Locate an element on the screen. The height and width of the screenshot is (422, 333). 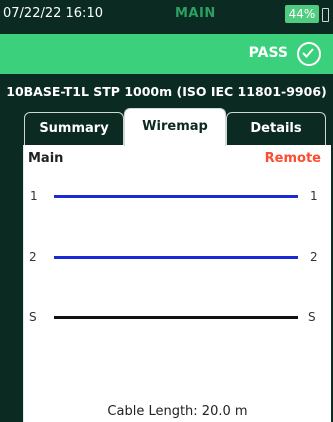
status-mode: MAIN is located at coordinates (195, 13).